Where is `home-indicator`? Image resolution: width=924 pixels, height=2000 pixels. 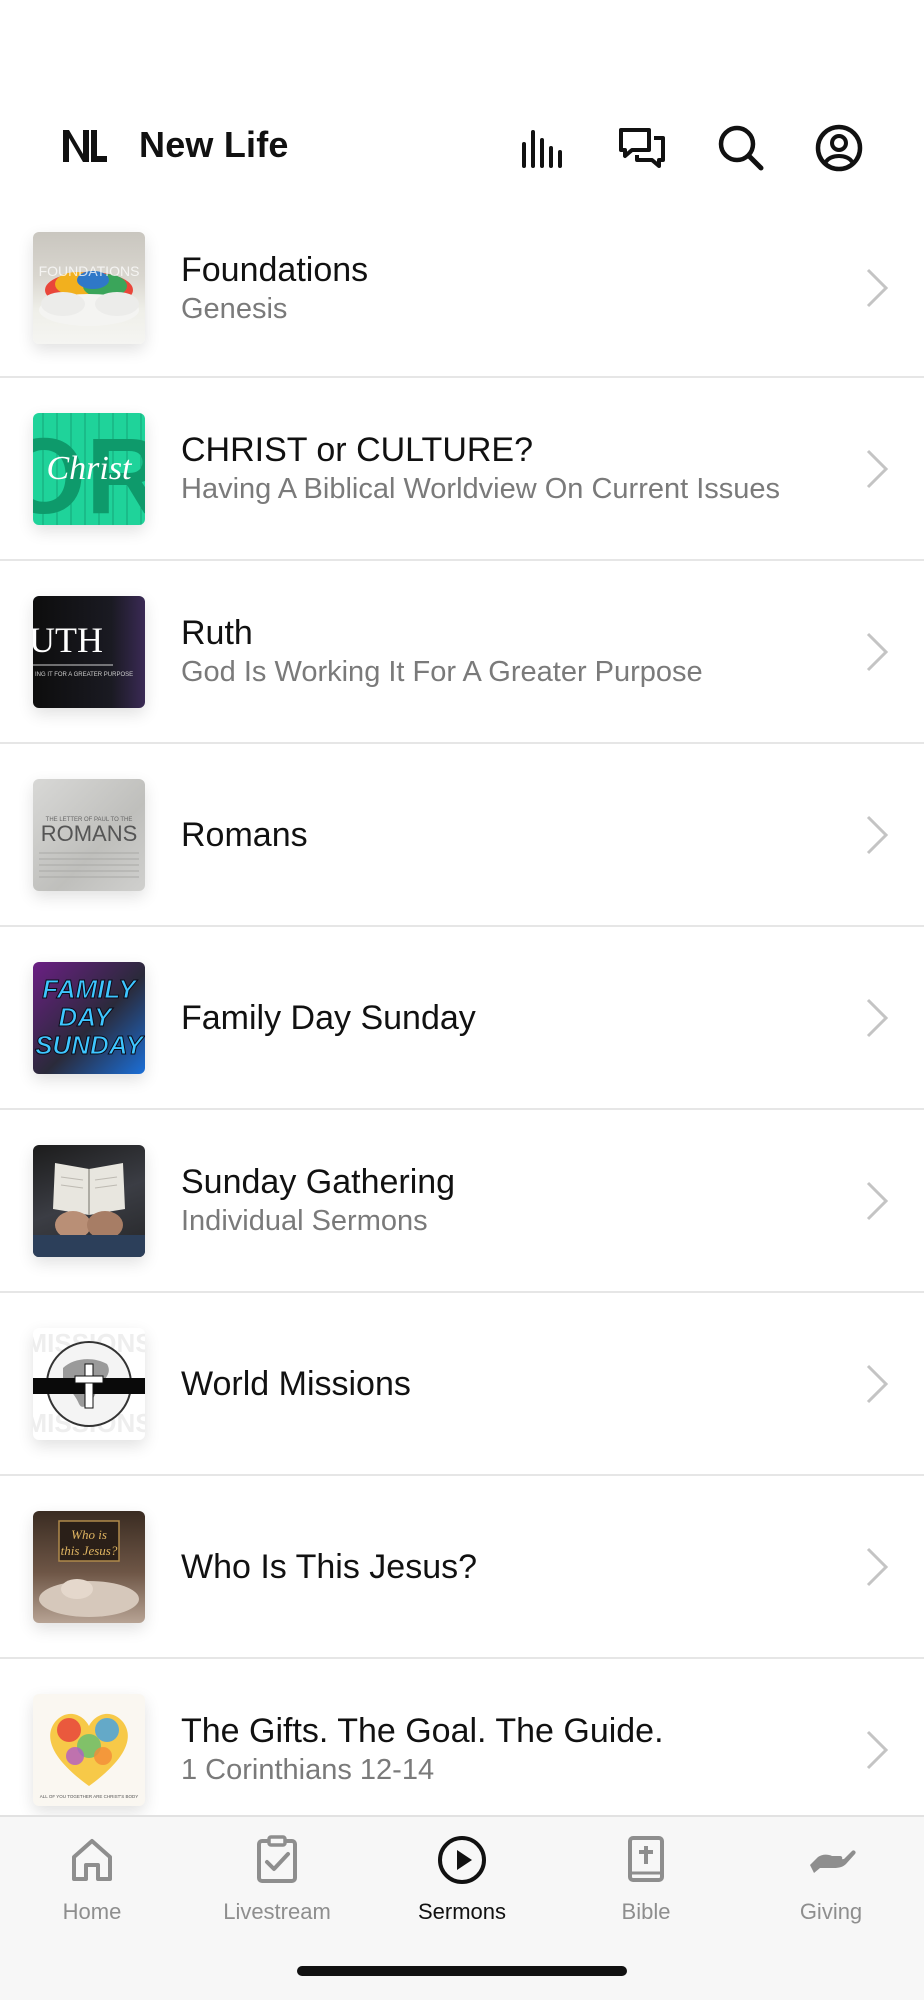 home-indicator is located at coordinates (462, 1971).